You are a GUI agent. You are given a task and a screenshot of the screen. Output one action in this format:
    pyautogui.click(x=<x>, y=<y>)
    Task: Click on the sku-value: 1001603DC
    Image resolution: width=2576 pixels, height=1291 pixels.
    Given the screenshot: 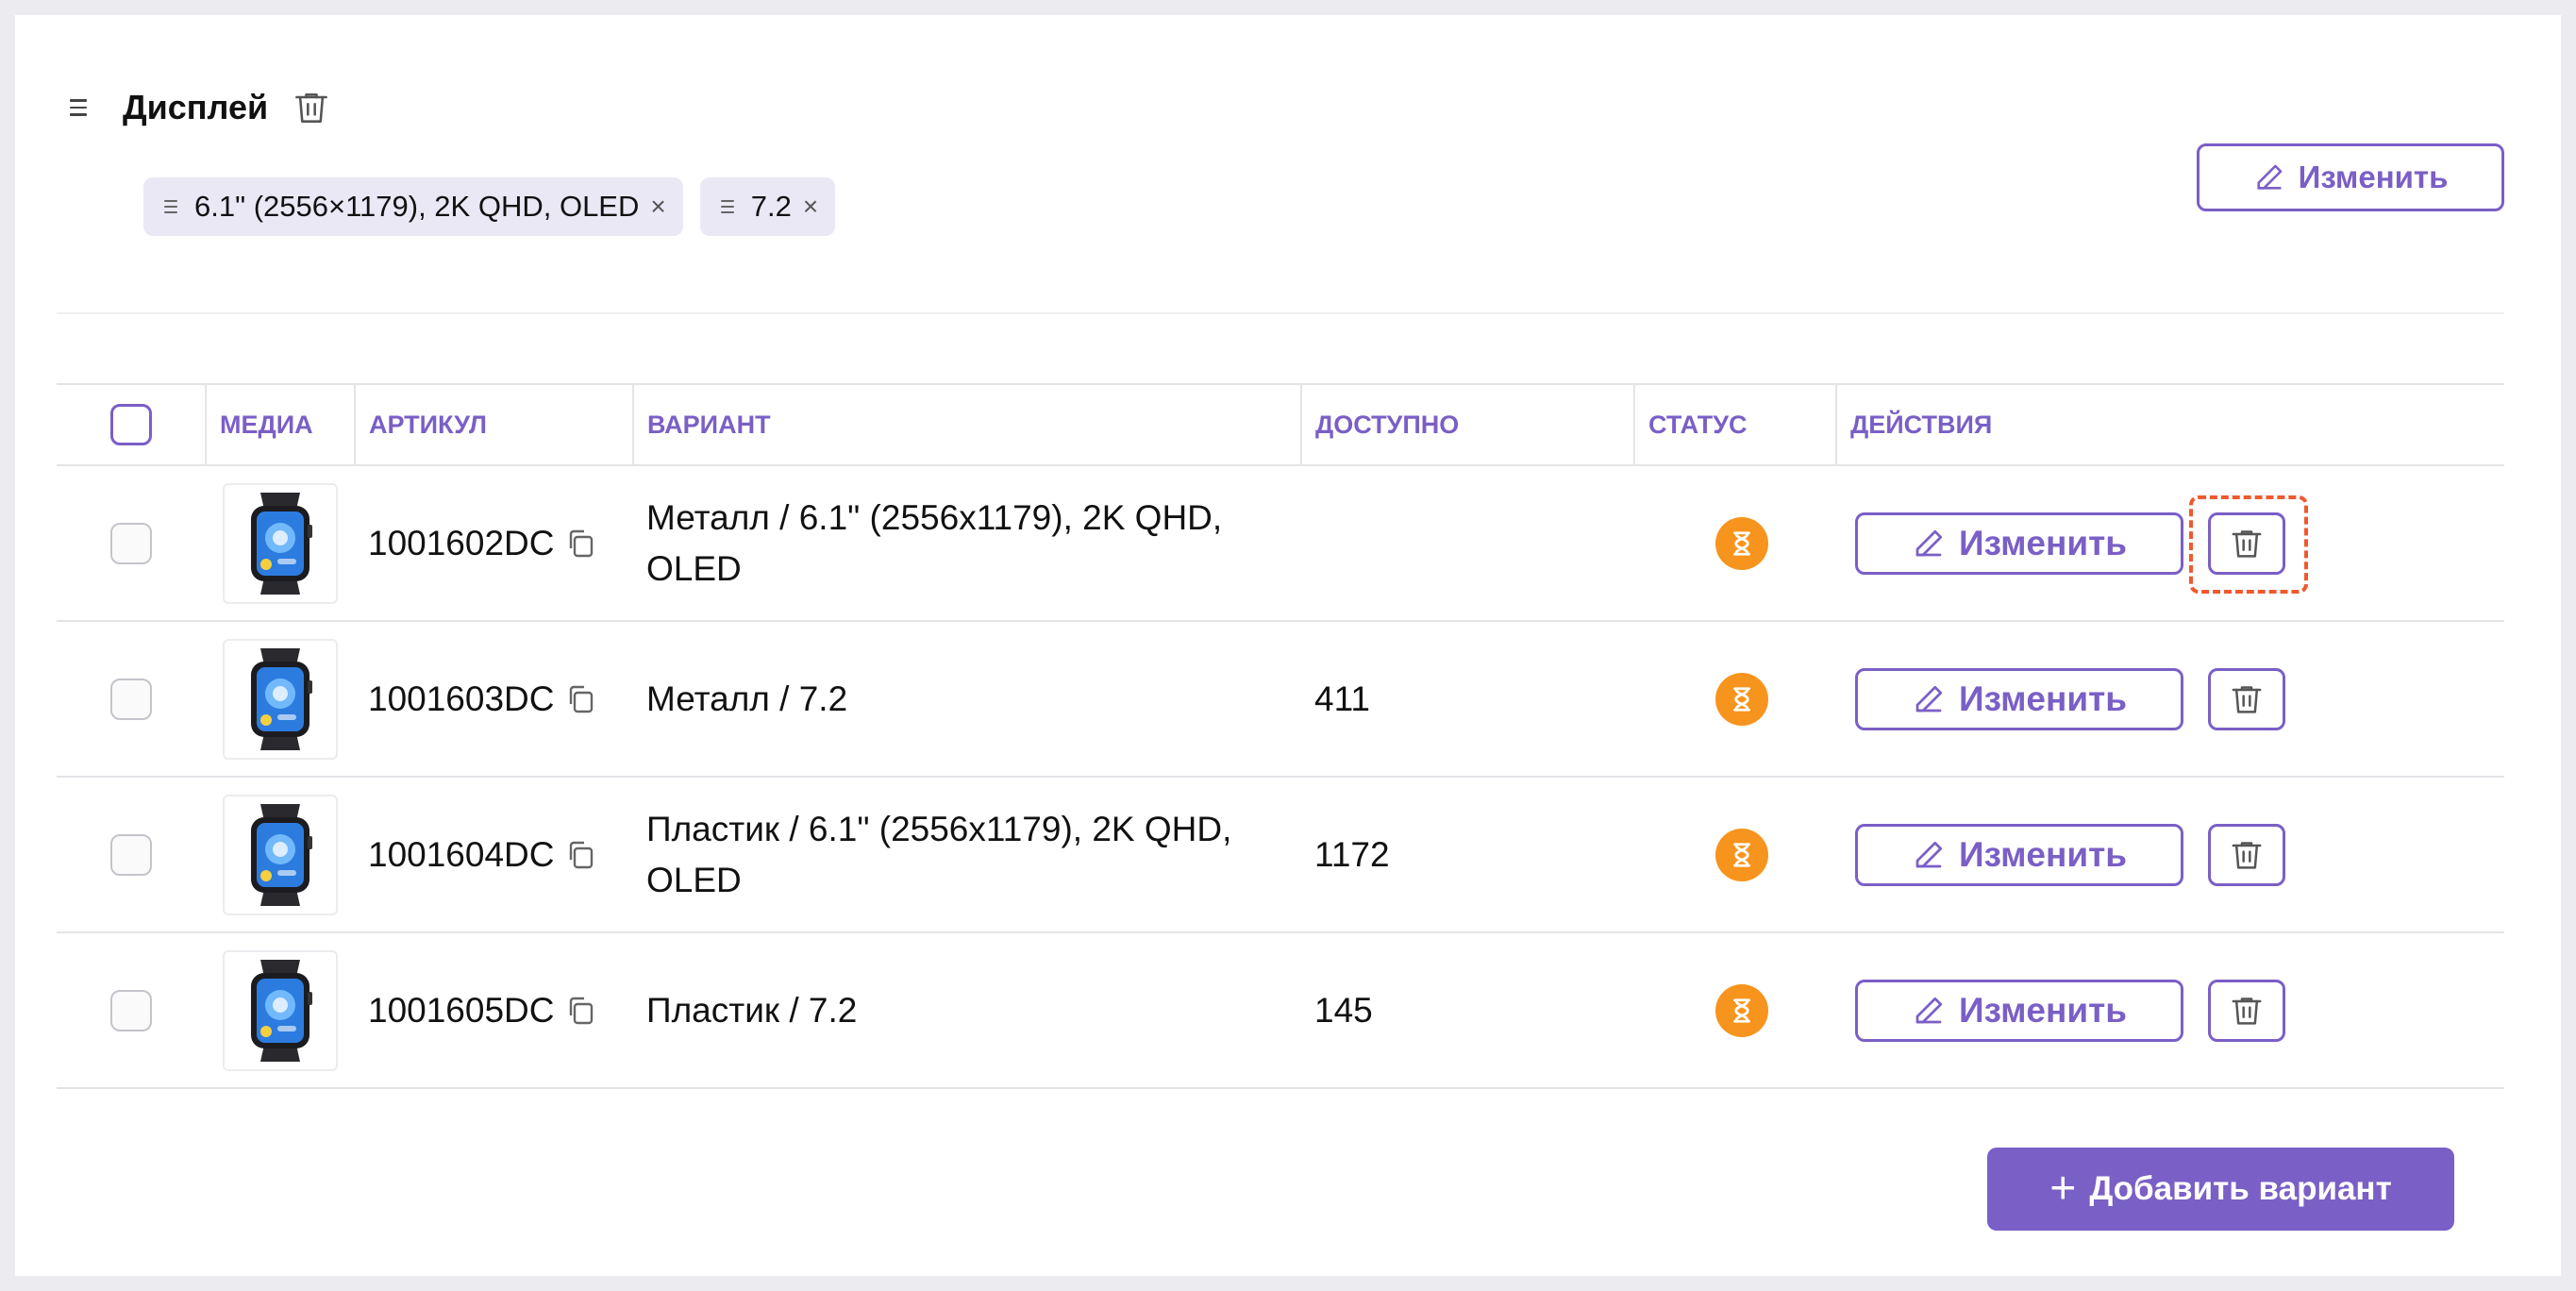 What is the action you would take?
    pyautogui.click(x=461, y=698)
    